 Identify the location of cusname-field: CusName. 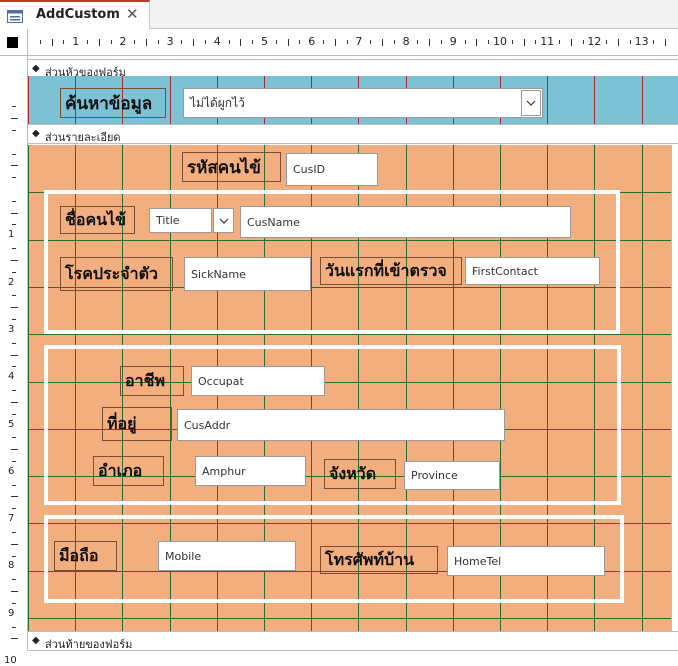
(405, 222).